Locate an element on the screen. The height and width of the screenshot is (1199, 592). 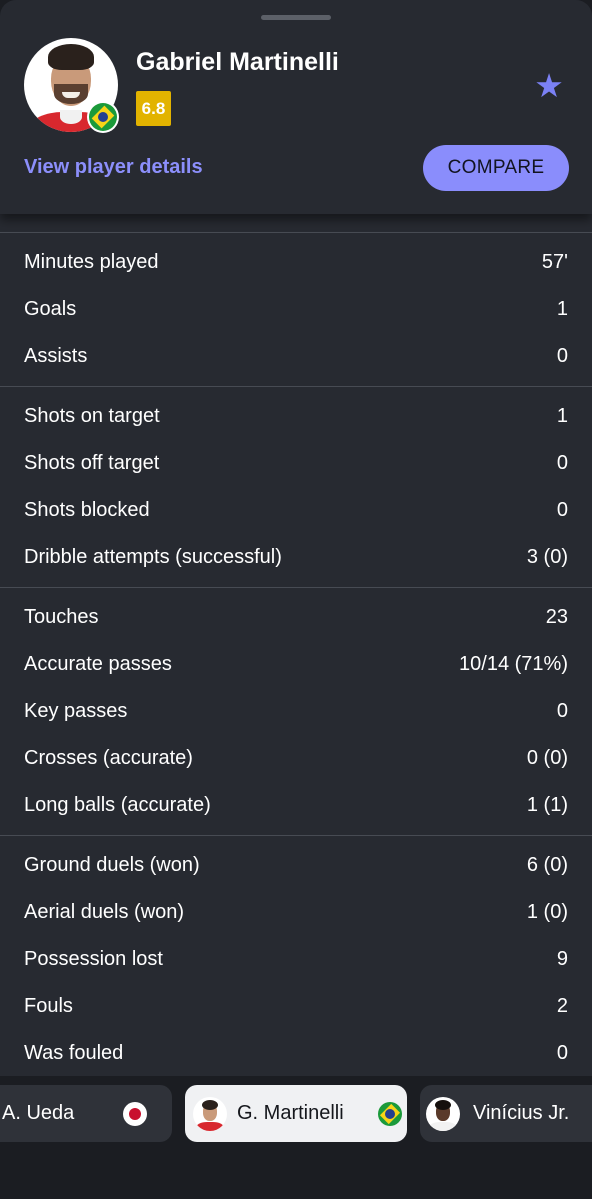
stat-row: Ground duels (won) 6 (0) is located at coordinates (296, 865).